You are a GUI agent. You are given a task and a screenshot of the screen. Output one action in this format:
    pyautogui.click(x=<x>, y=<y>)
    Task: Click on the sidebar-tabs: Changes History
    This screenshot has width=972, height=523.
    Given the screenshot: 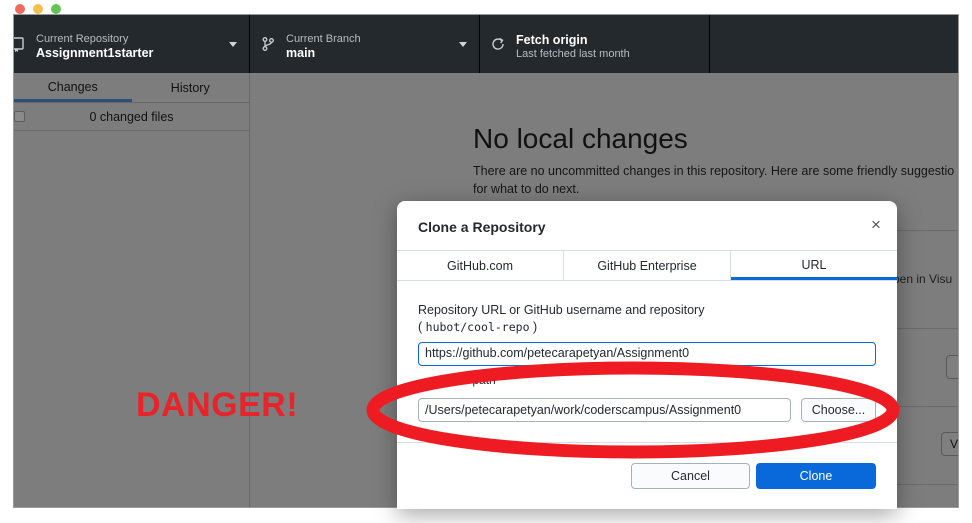 What is the action you would take?
    pyautogui.click(x=131, y=88)
    